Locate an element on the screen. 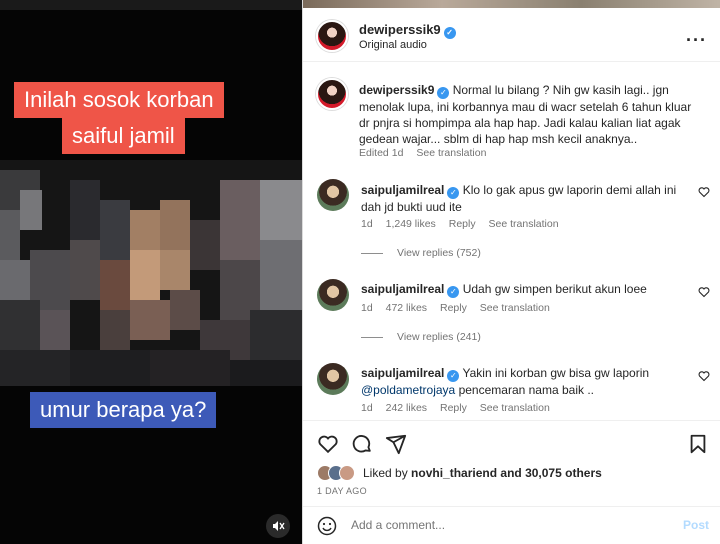 Image resolution: width=720 pixels, height=544 pixels. comment-likes: 472 likes is located at coordinates (406, 308).